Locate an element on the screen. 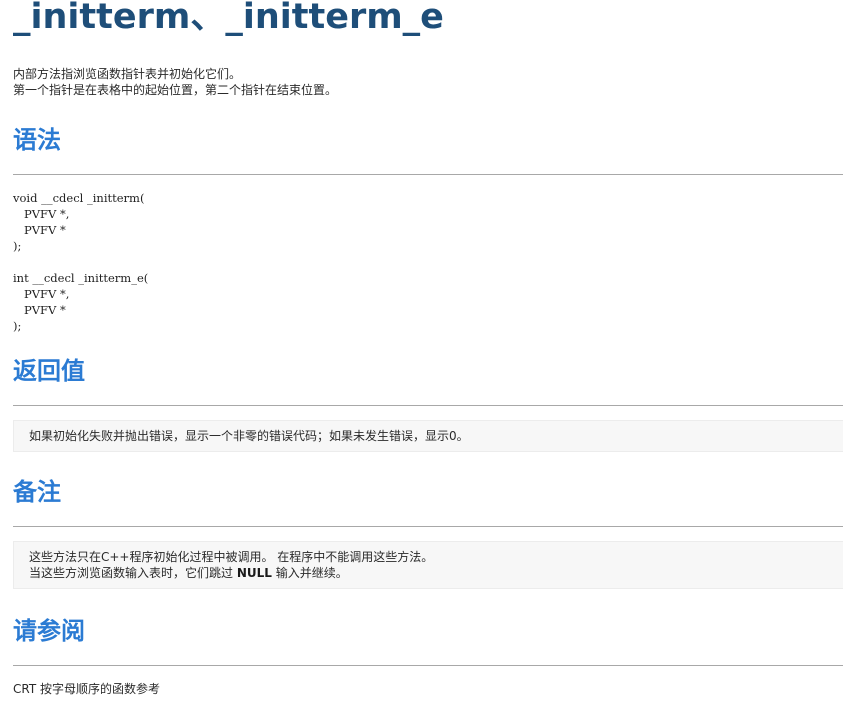 This screenshot has height=723, width=843. see-also-heading: 请参阅 is located at coordinates (49, 631).